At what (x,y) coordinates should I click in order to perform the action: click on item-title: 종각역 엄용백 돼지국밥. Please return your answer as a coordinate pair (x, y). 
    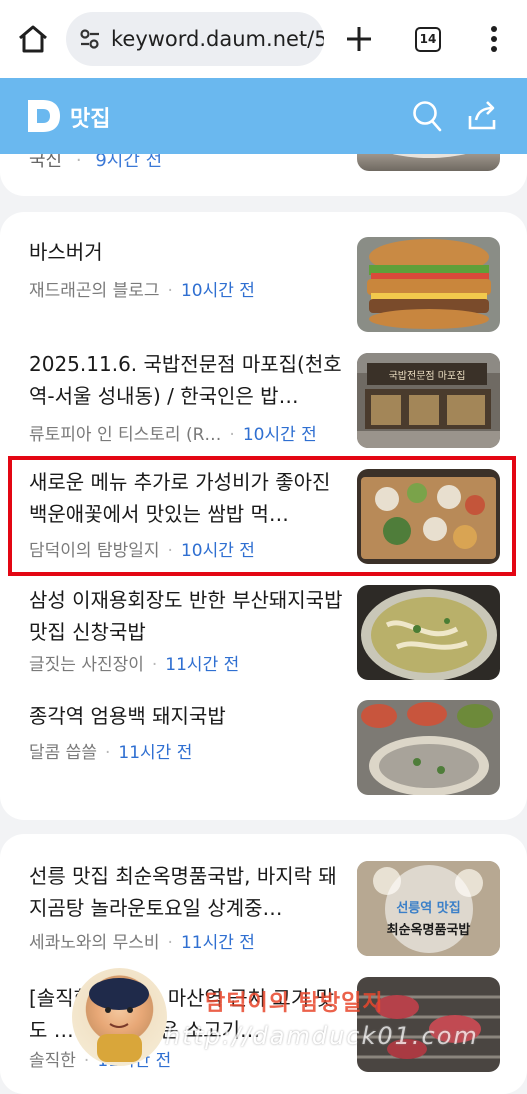
    Looking at the image, I should click on (187, 716).